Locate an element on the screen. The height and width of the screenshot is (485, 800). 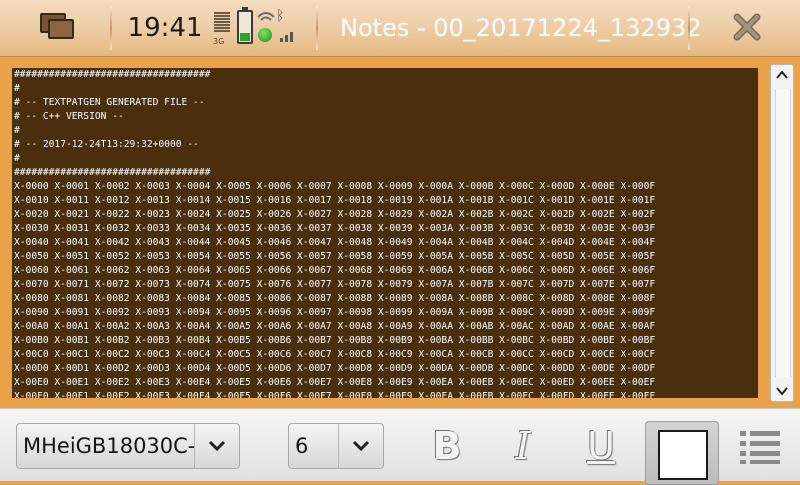
font-family-select: MHeiGB18030C-M is located at coordinates (128, 446).